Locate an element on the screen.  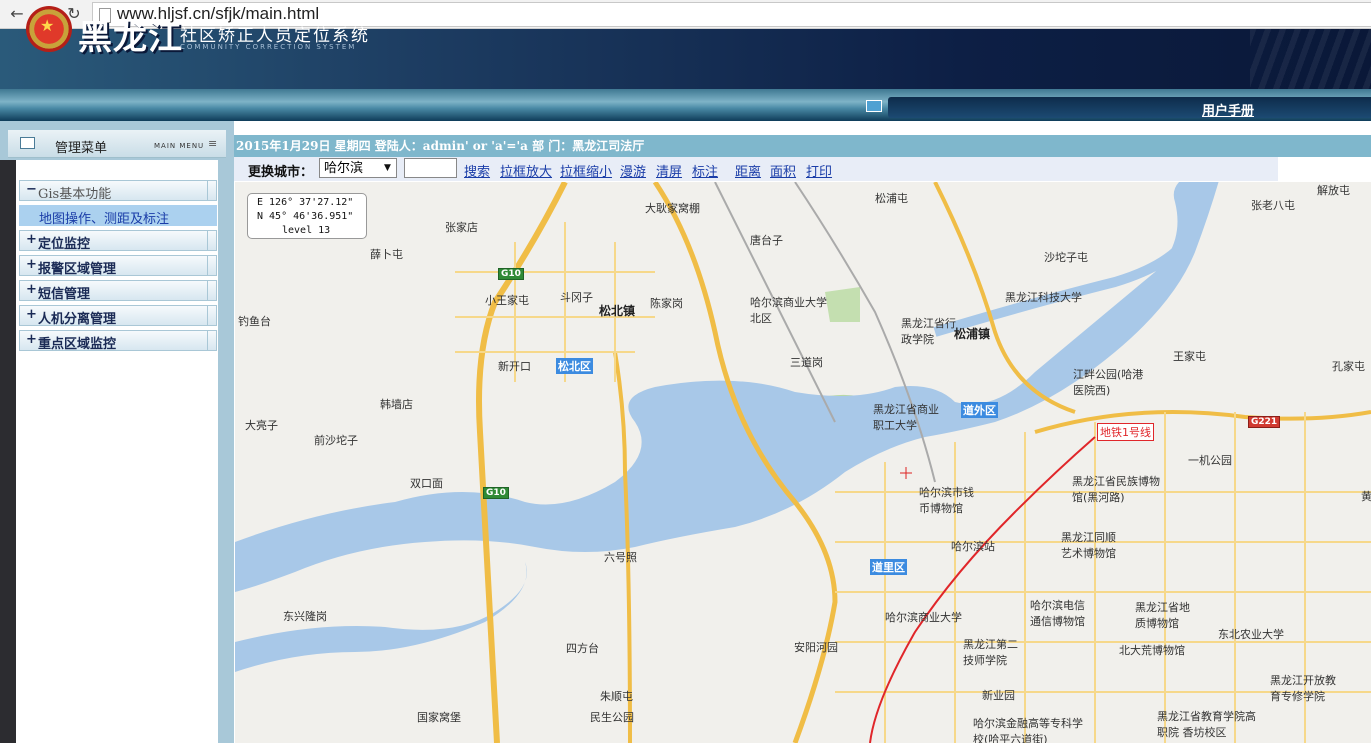
map-label: 韩墙店 is located at coordinates (396, 404).